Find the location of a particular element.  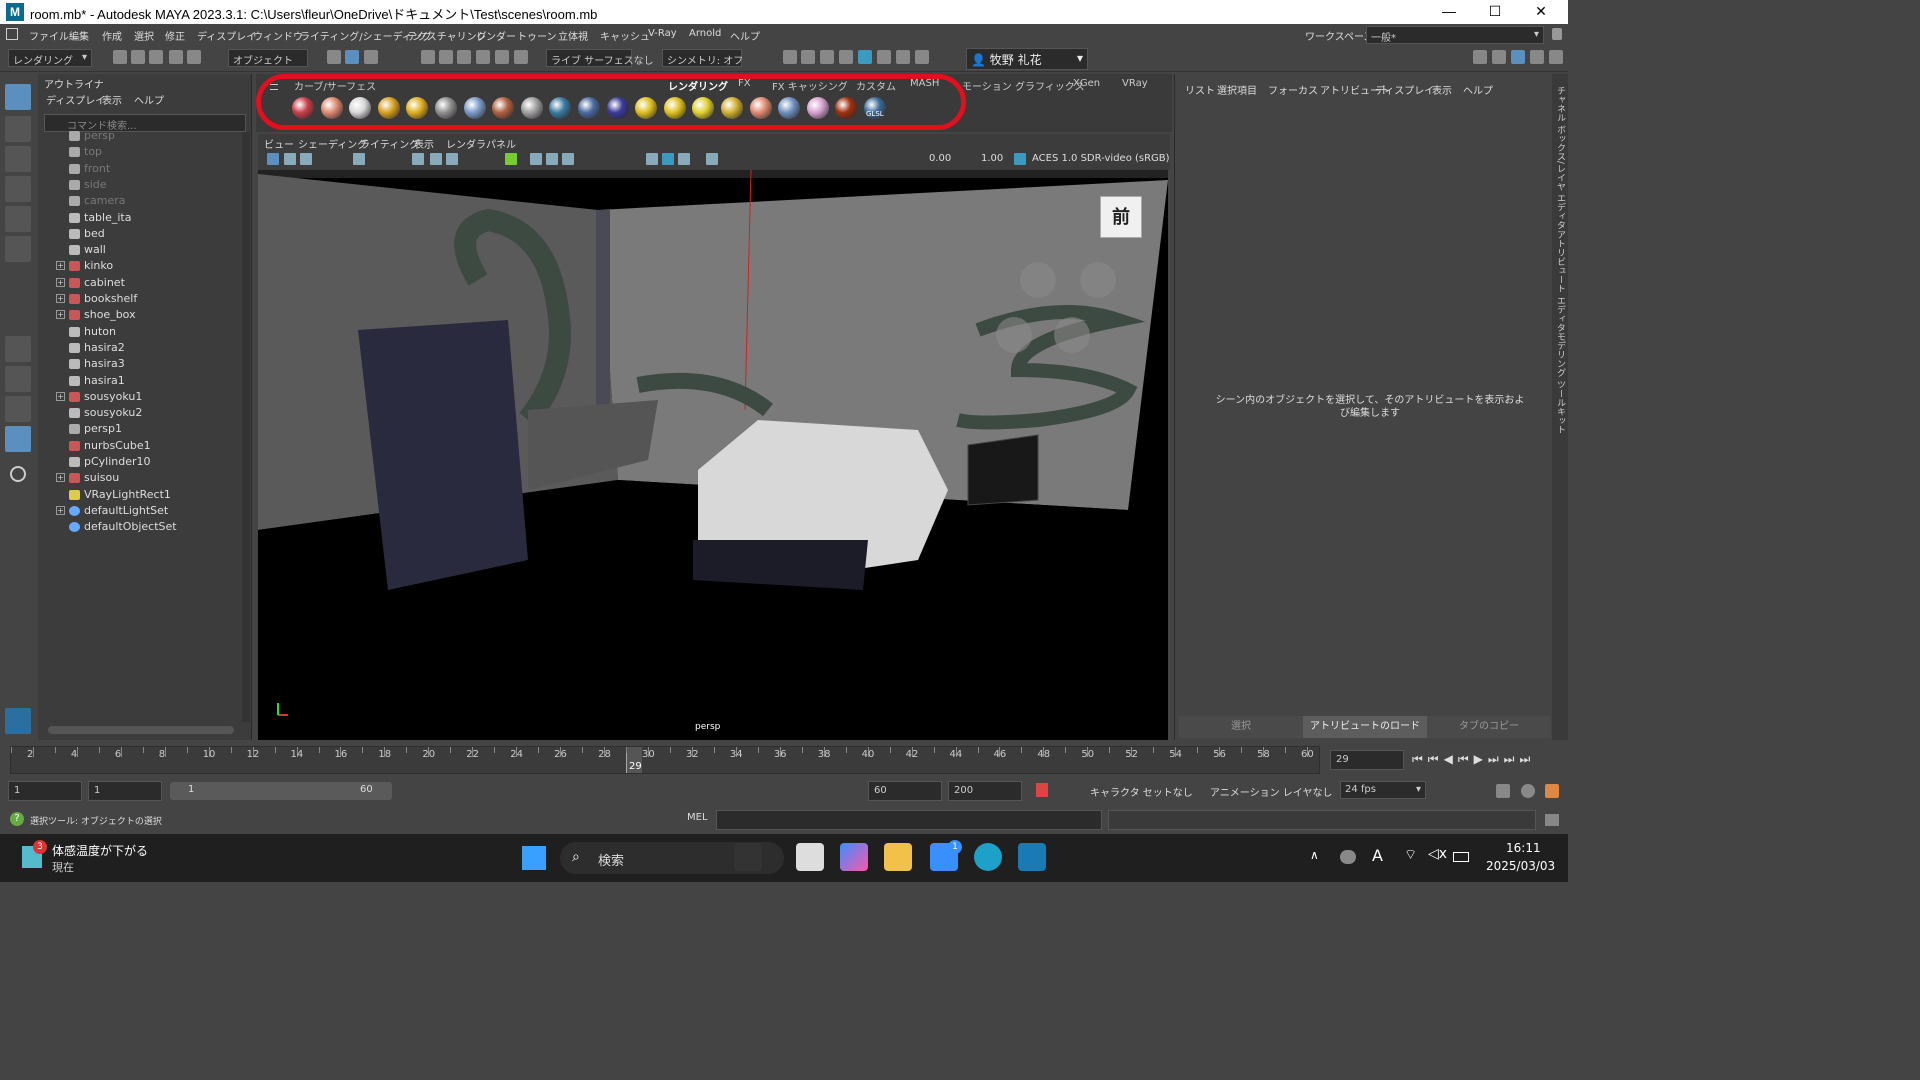

menu-edit: 編集 is located at coordinates (79, 35).